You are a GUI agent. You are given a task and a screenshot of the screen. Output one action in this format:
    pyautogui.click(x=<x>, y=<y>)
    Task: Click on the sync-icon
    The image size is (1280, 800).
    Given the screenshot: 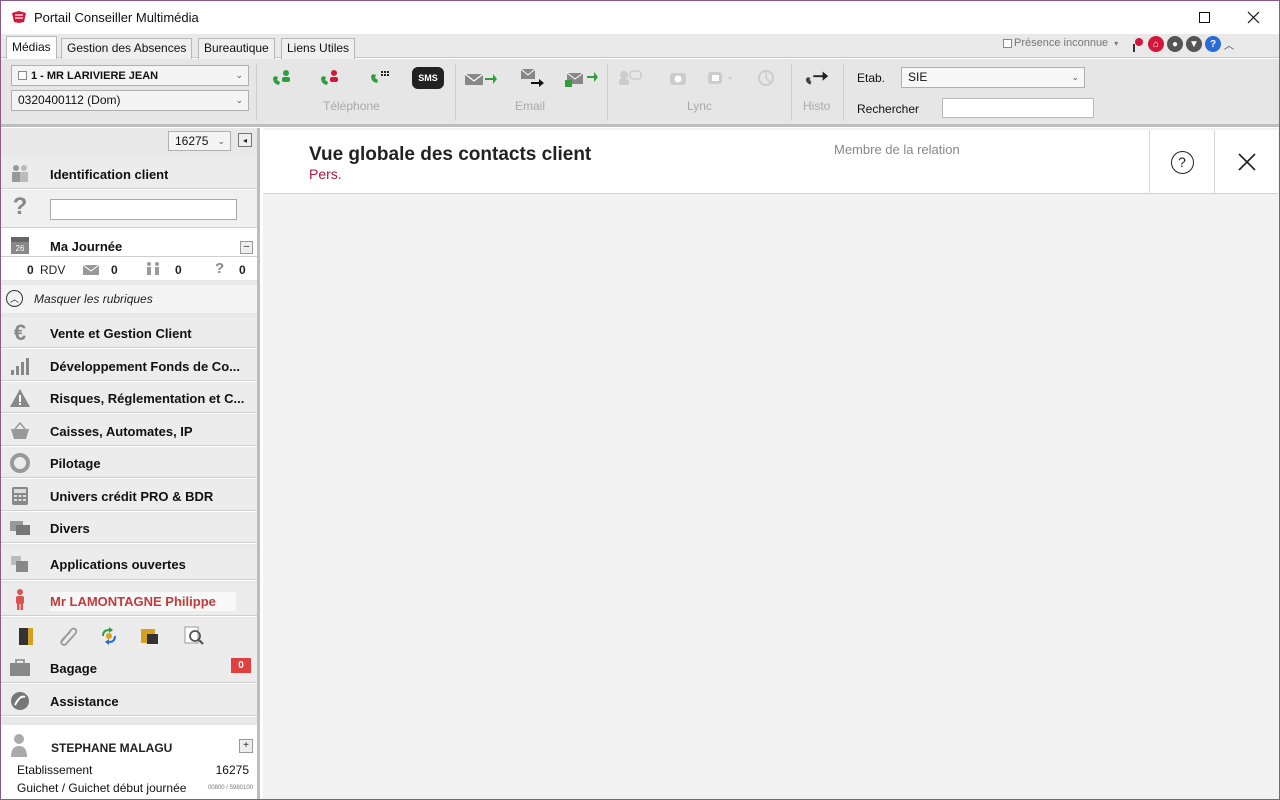 What is the action you would take?
    pyautogui.click(x=109, y=636)
    